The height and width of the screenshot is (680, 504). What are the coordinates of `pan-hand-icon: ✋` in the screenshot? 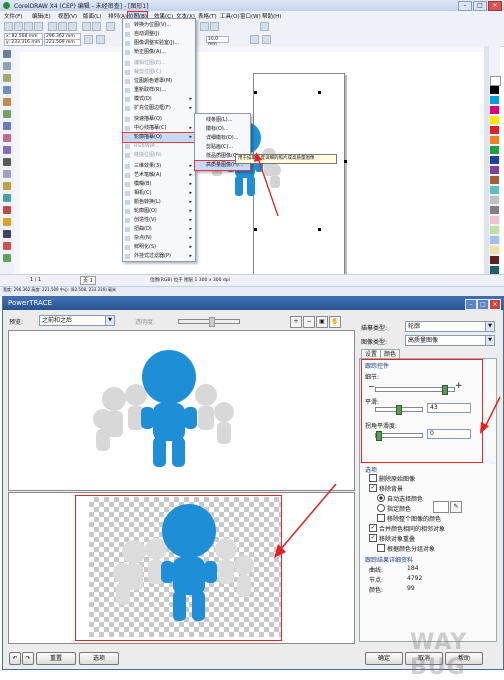 It's located at (335, 322).